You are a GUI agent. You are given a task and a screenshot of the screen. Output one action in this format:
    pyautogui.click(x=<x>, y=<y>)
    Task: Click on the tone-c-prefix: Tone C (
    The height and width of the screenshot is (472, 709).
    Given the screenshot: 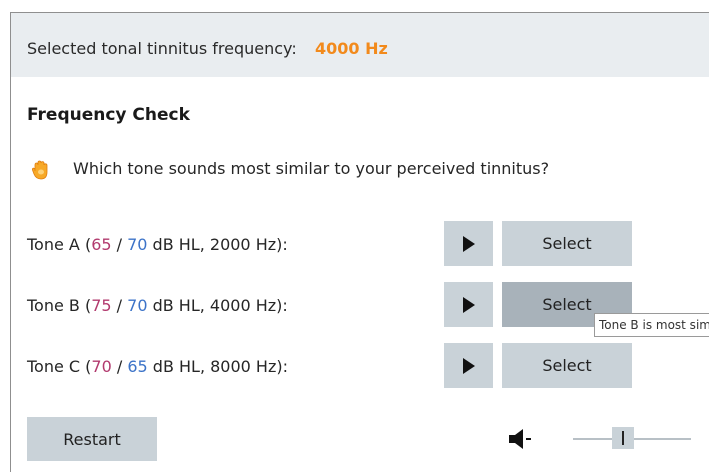 What is the action you would take?
    pyautogui.click(x=59, y=366)
    